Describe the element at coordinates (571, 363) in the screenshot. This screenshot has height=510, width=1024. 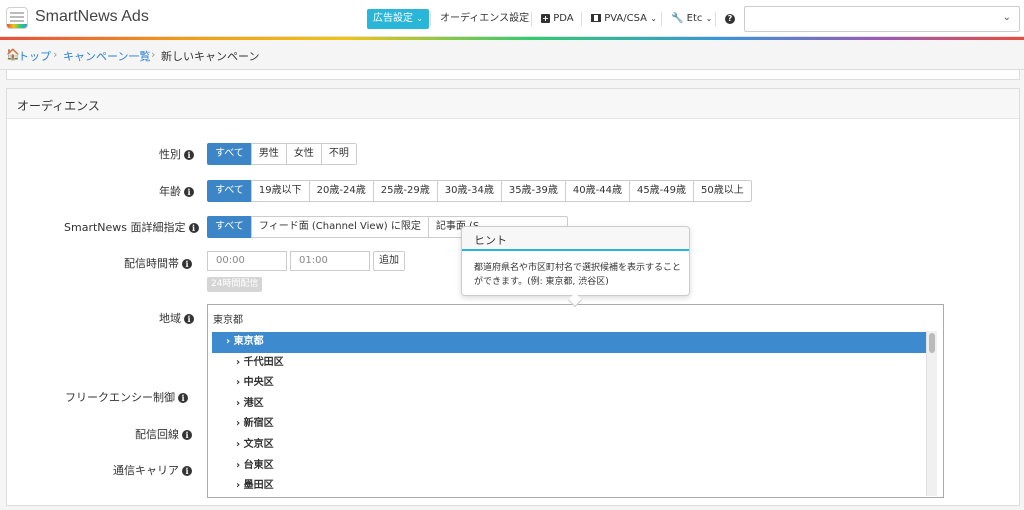
I see `region-item: › 千代田区` at that location.